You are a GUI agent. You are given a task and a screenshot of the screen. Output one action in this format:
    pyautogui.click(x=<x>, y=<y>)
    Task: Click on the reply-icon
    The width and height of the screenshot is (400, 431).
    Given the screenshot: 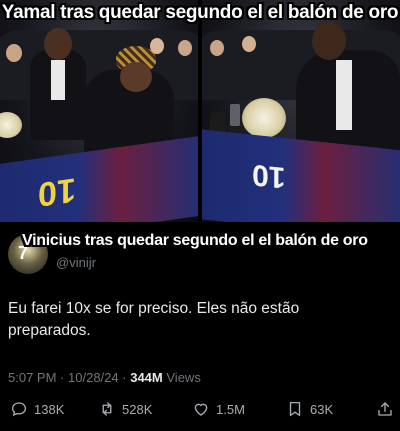 What is the action you would take?
    pyautogui.click(x=19, y=409)
    